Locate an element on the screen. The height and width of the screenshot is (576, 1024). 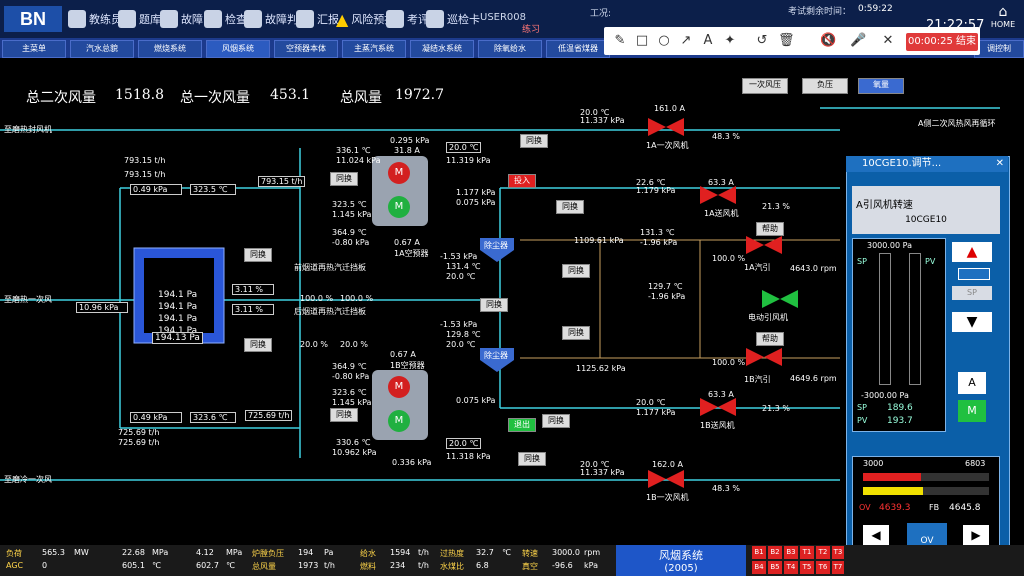
text-icon: A is located at coordinates (708, 41).